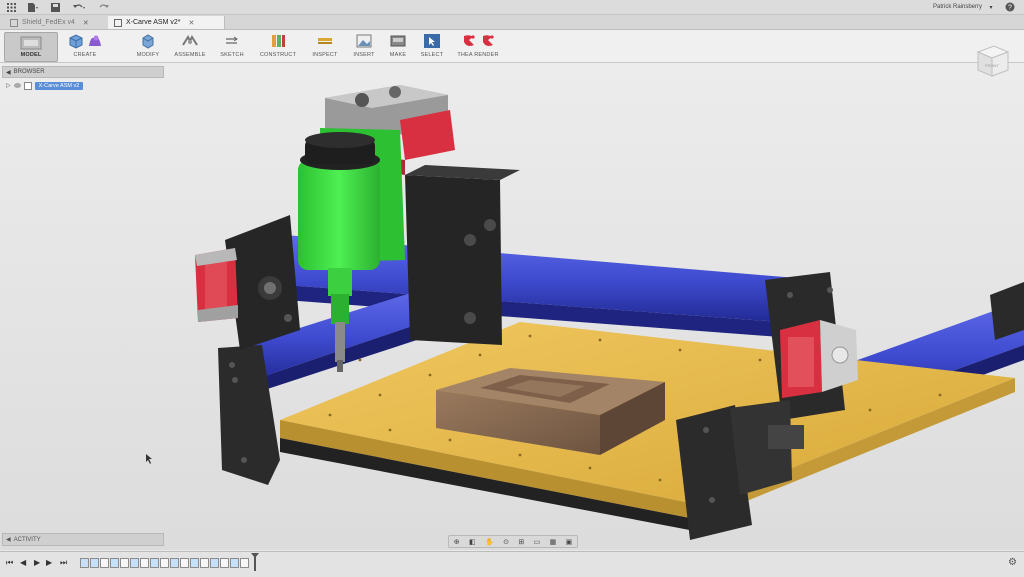  Describe the element at coordinates (278, 55) in the screenshot. I see `construct-menu-label: CONSTRUCT` at that location.